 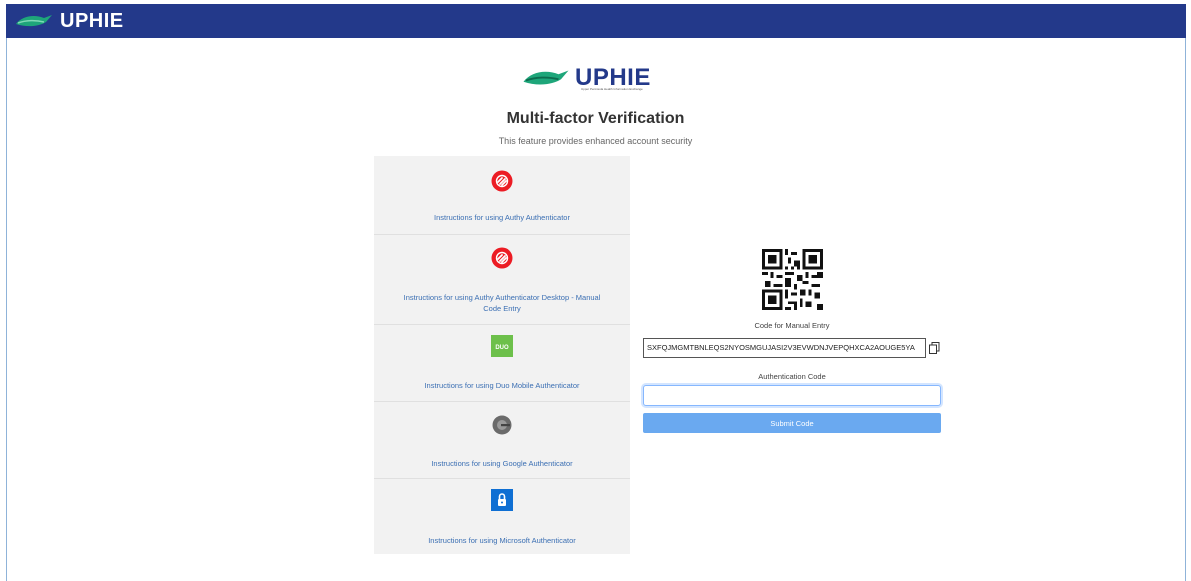 What do you see at coordinates (792, 325) in the screenshot?
I see `manual-entry-label: Code for Manual Entry` at bounding box center [792, 325].